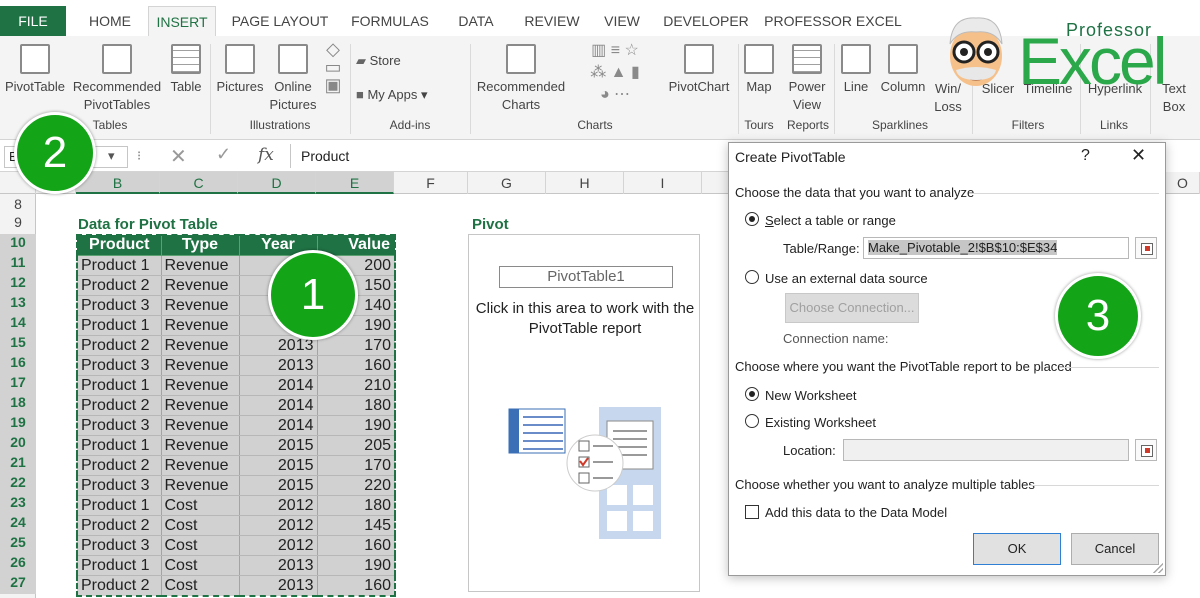 The image size is (1200, 598). What do you see at coordinates (752, 512) in the screenshot?
I see `add-to-data-model-checkbox` at bounding box center [752, 512].